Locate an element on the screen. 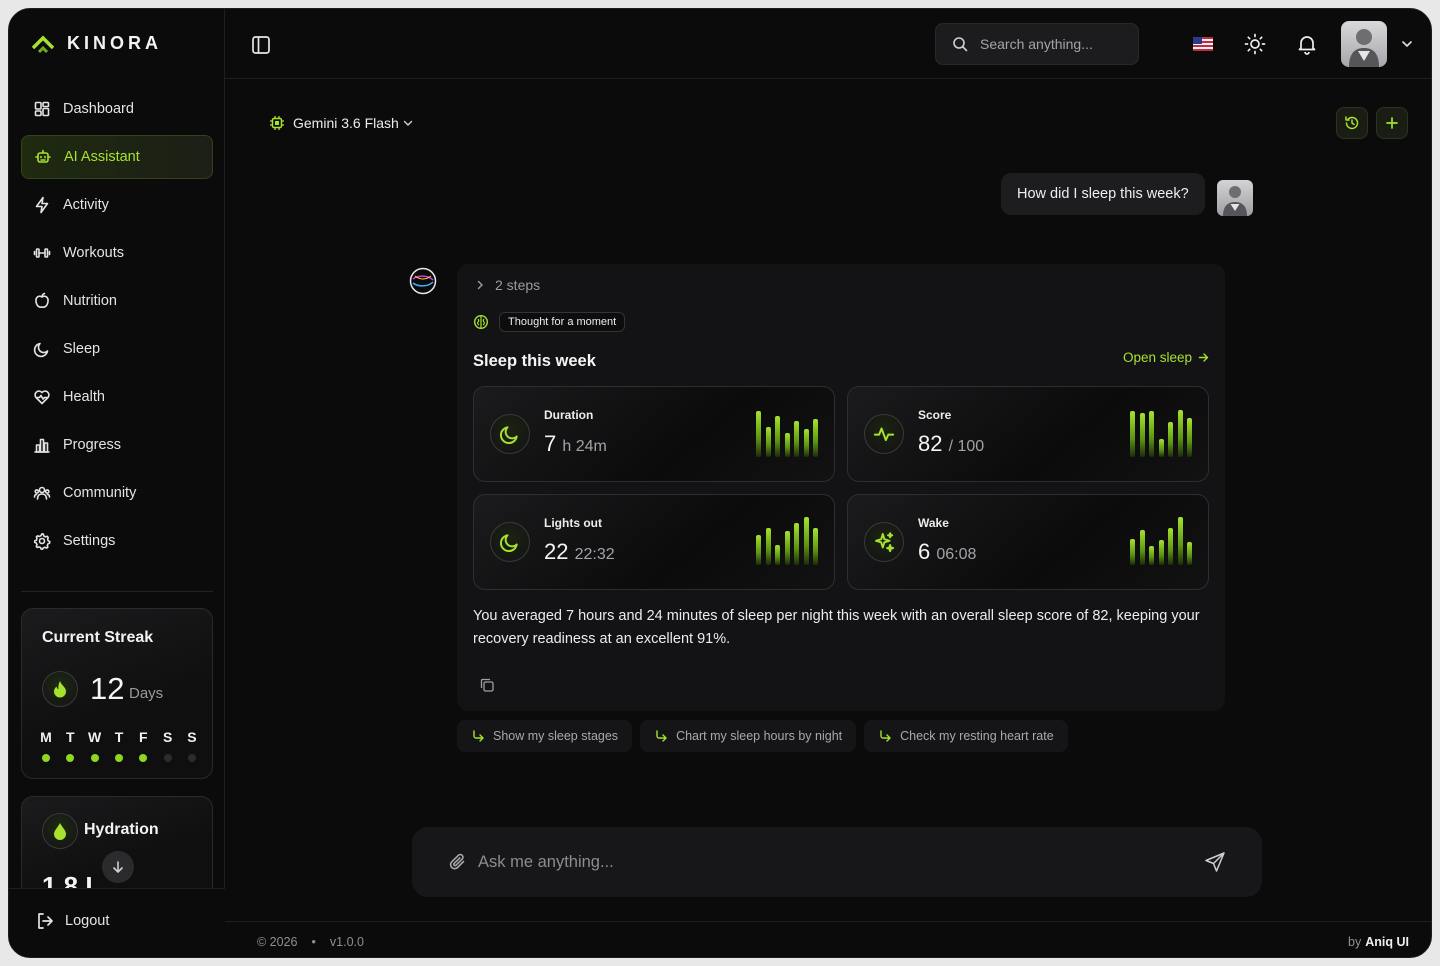 The width and height of the screenshot is (1440, 966). version: v1.0.0 is located at coordinates (346, 942).